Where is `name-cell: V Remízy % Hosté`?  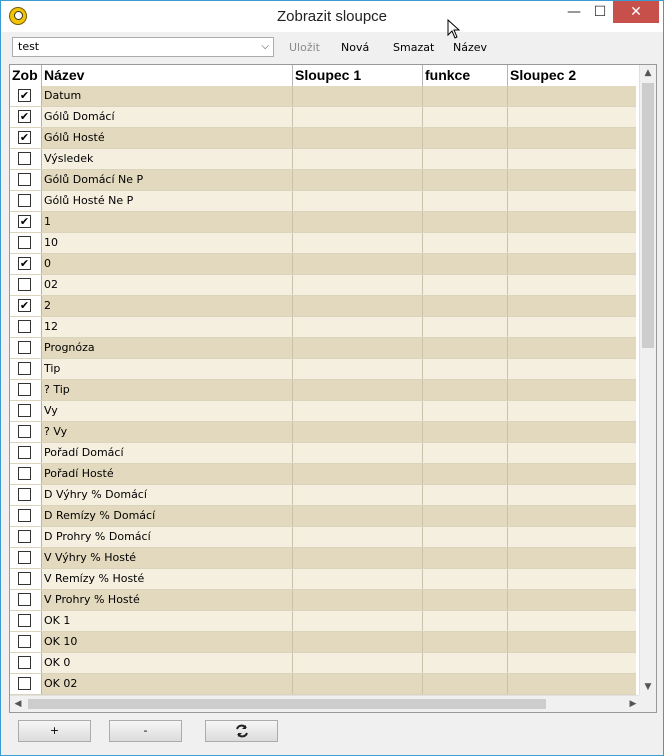
name-cell: V Remízy % Hosté is located at coordinates (167, 579).